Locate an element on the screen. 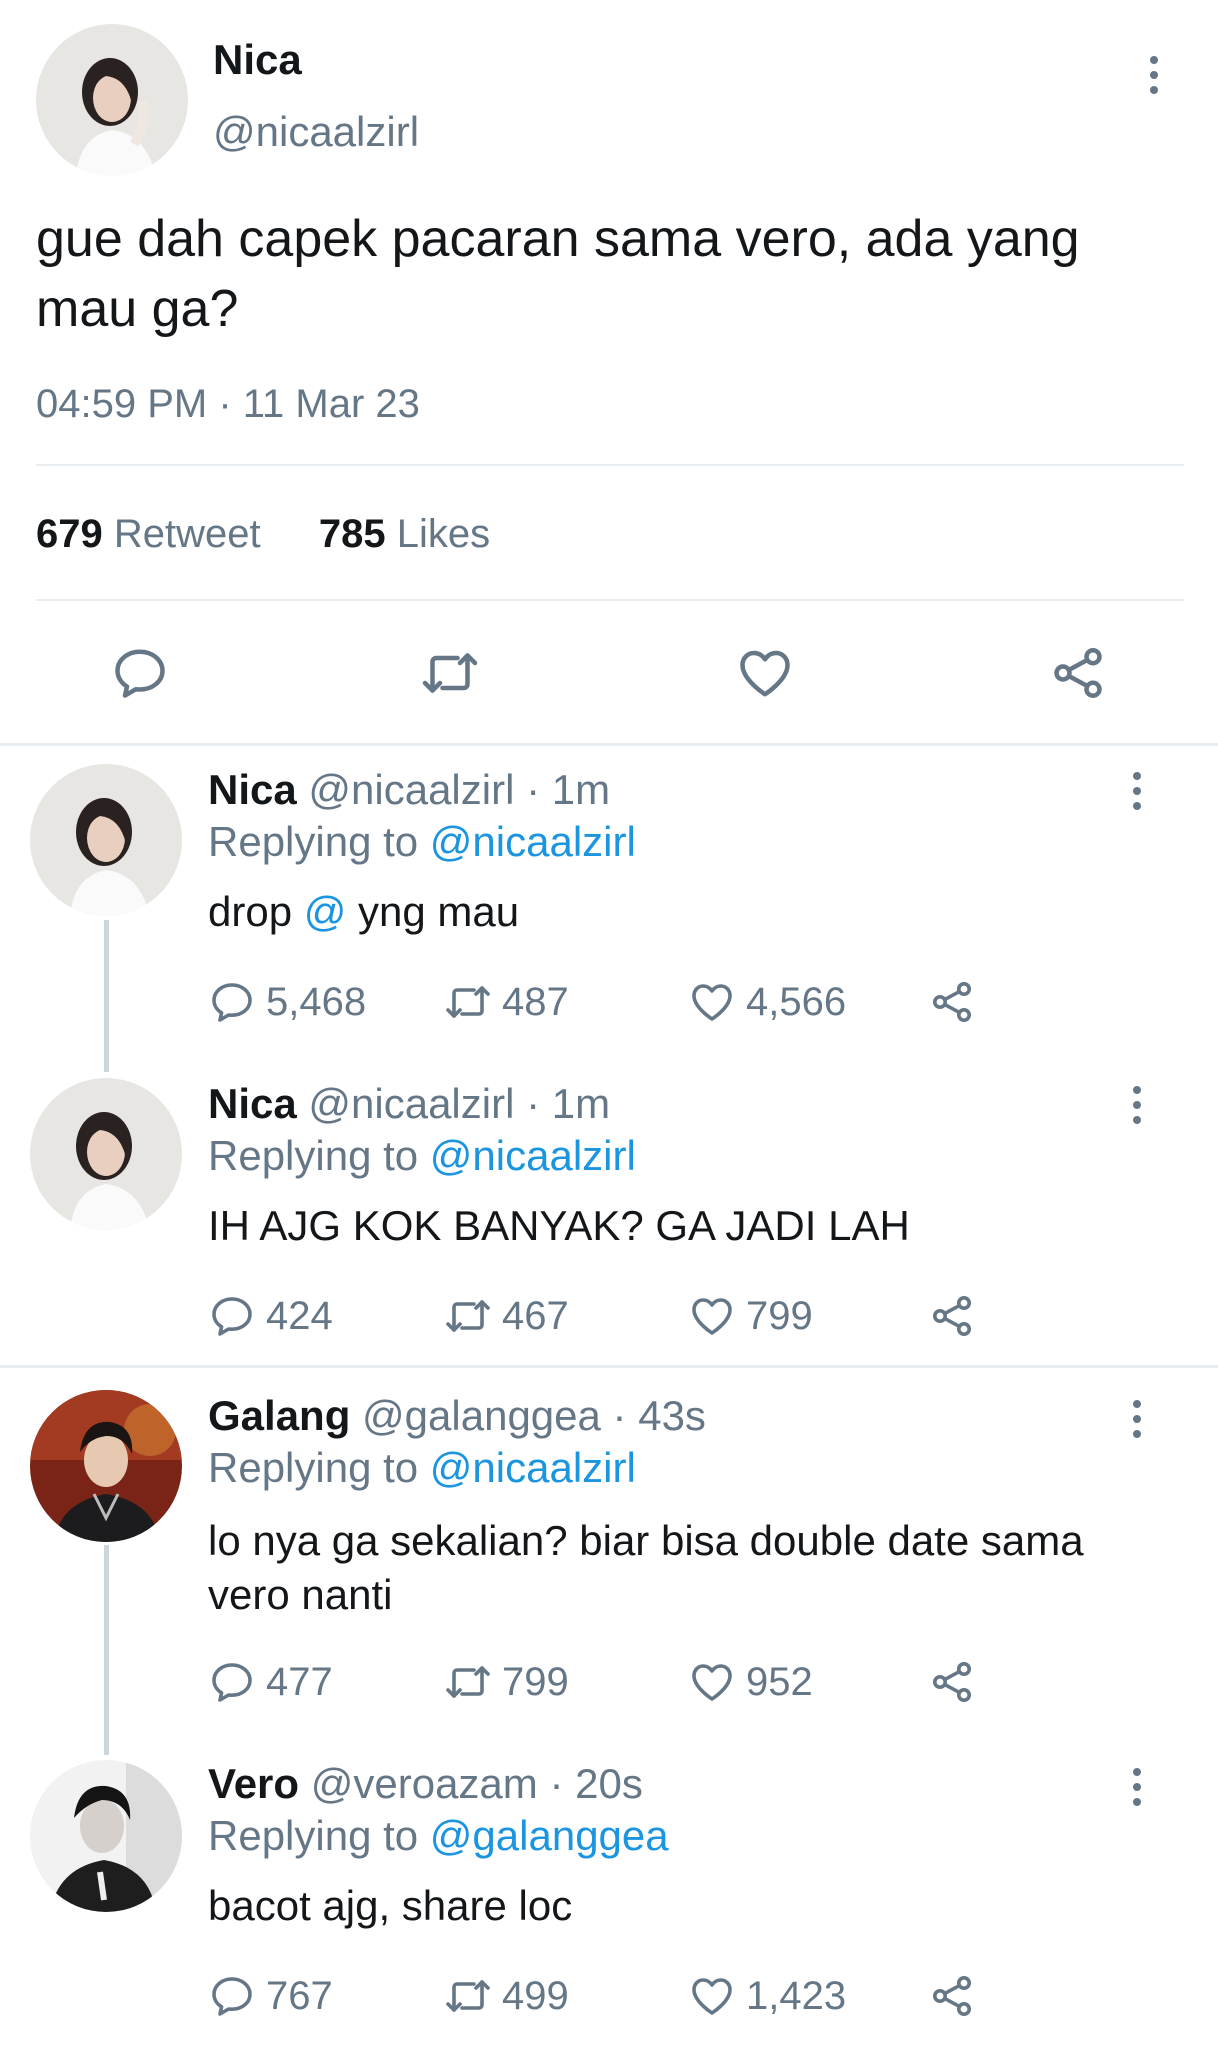 This screenshot has height=2048, width=1218. retweet-count: 799 is located at coordinates (535, 1681).